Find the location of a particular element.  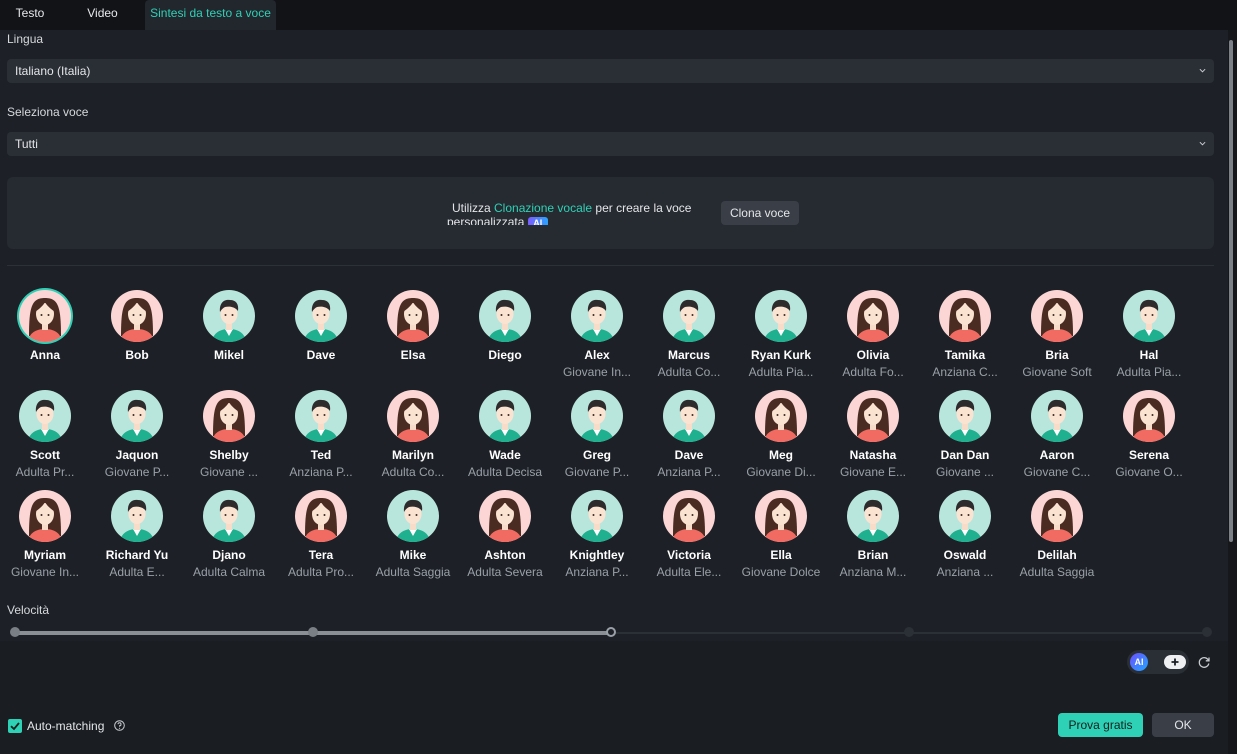

tab-text-to-speech: Sintesi da testo a voce is located at coordinates (210, 15).